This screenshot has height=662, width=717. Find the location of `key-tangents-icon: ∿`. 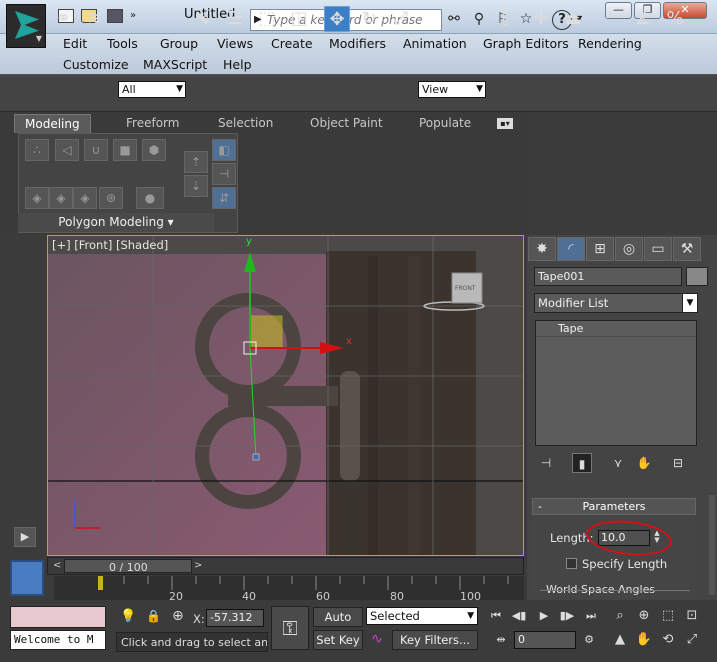

key-tangents-icon: ∿ is located at coordinates (377, 641).